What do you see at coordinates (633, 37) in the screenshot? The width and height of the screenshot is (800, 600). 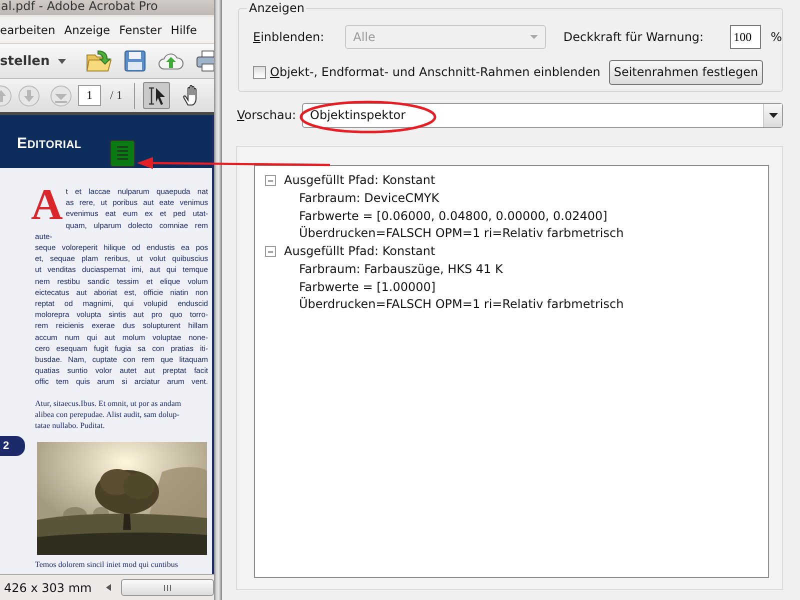 I see `opacity-label: Deckkraft für Warnung:` at bounding box center [633, 37].